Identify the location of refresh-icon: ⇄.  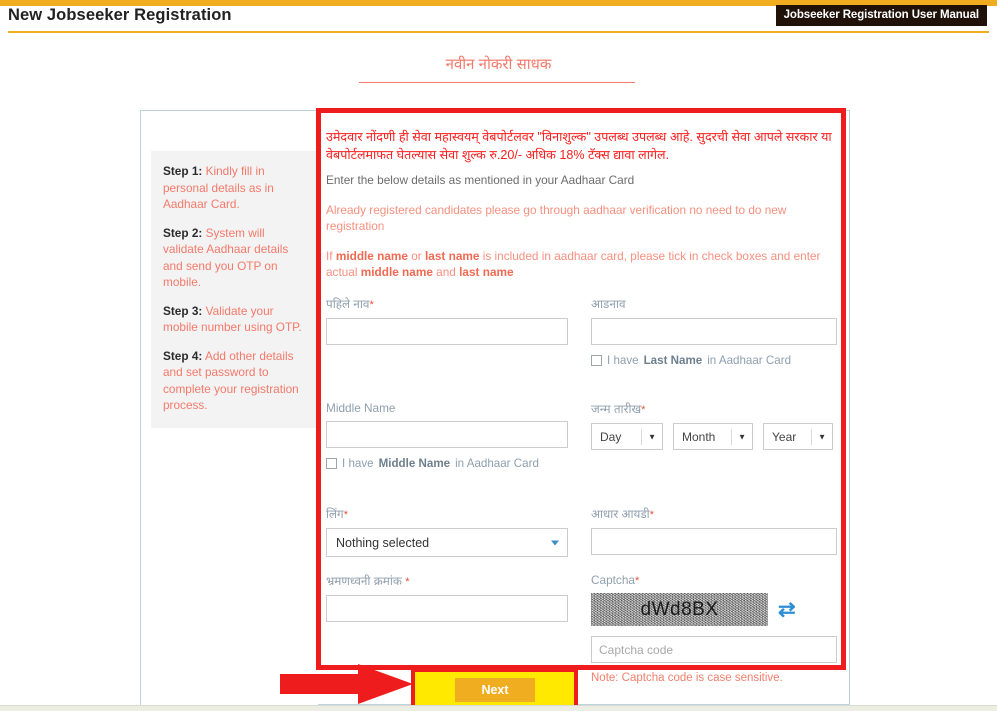
(787, 609).